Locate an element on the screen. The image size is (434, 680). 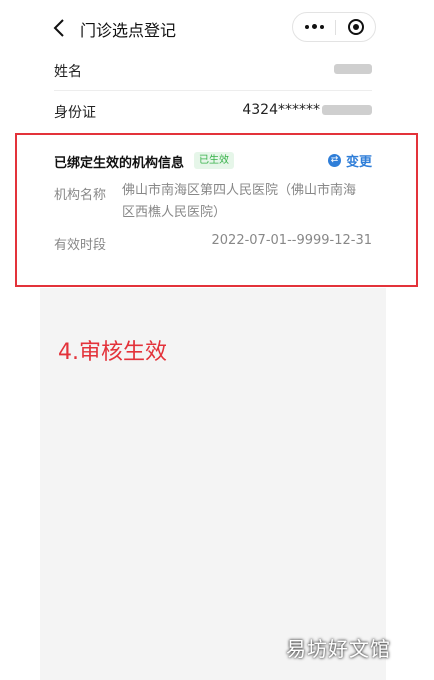
name-label: 姓名 is located at coordinates (68, 72).